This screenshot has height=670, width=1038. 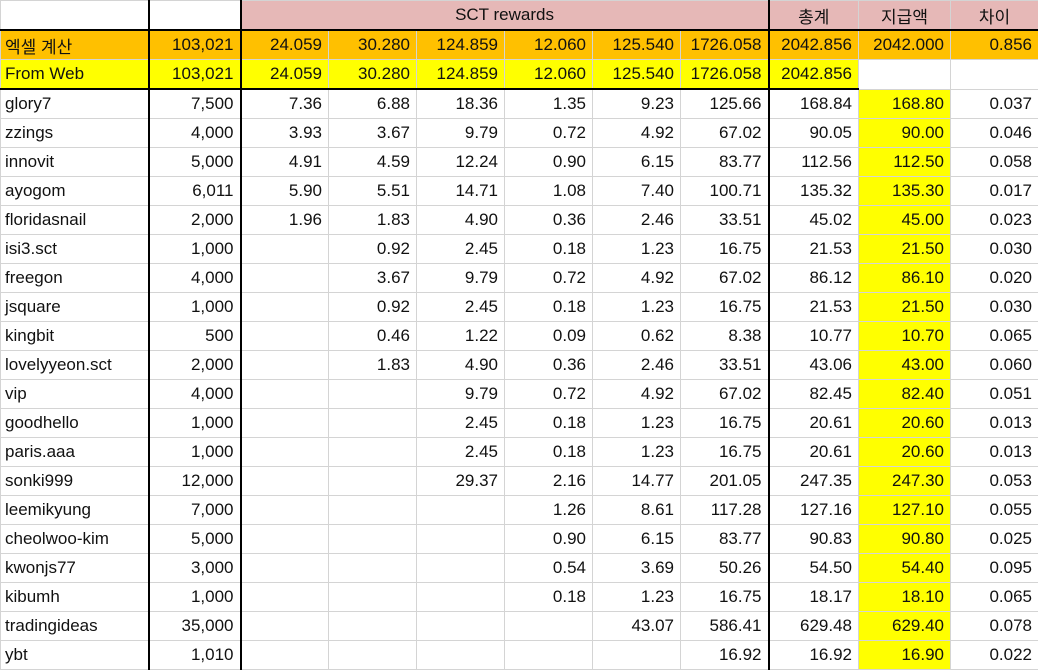 What do you see at coordinates (549, 75) in the screenshot?
I see `reward-cell: 12.060` at bounding box center [549, 75].